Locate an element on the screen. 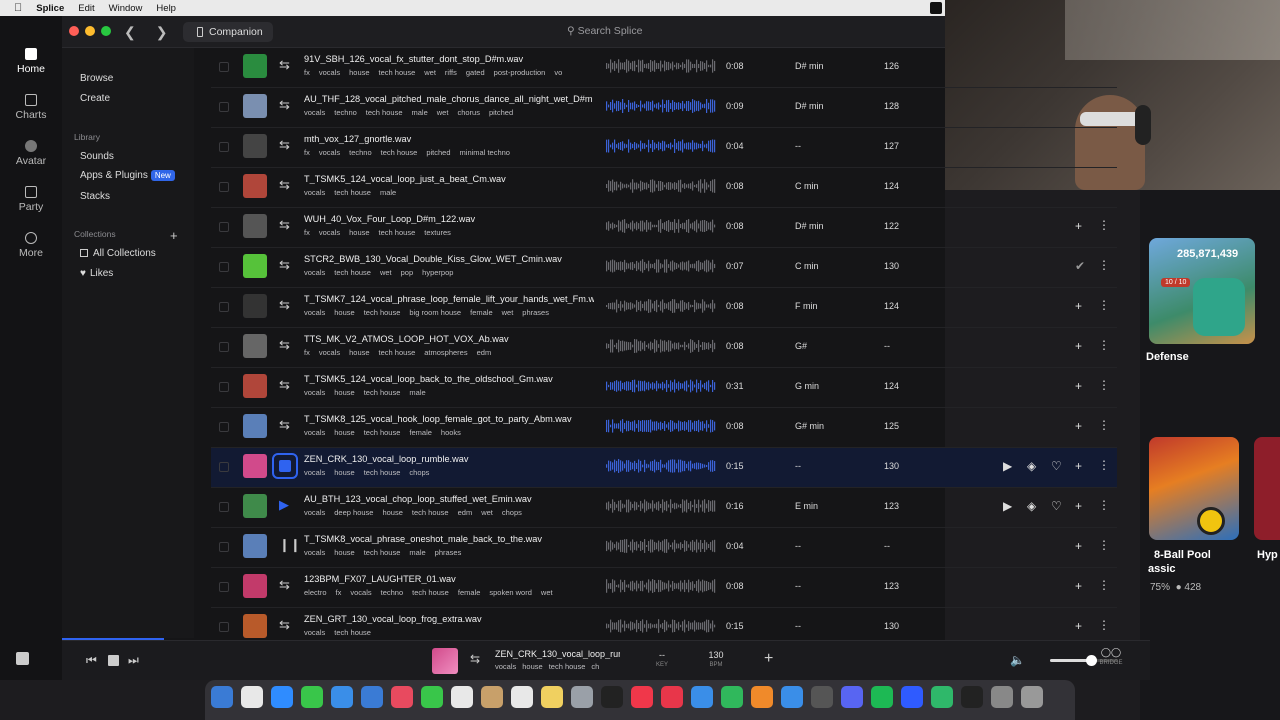 The height and width of the screenshot is (720, 1280). bridge-button: ◯◯ BRIDGE is located at coordinates (1111, 656).